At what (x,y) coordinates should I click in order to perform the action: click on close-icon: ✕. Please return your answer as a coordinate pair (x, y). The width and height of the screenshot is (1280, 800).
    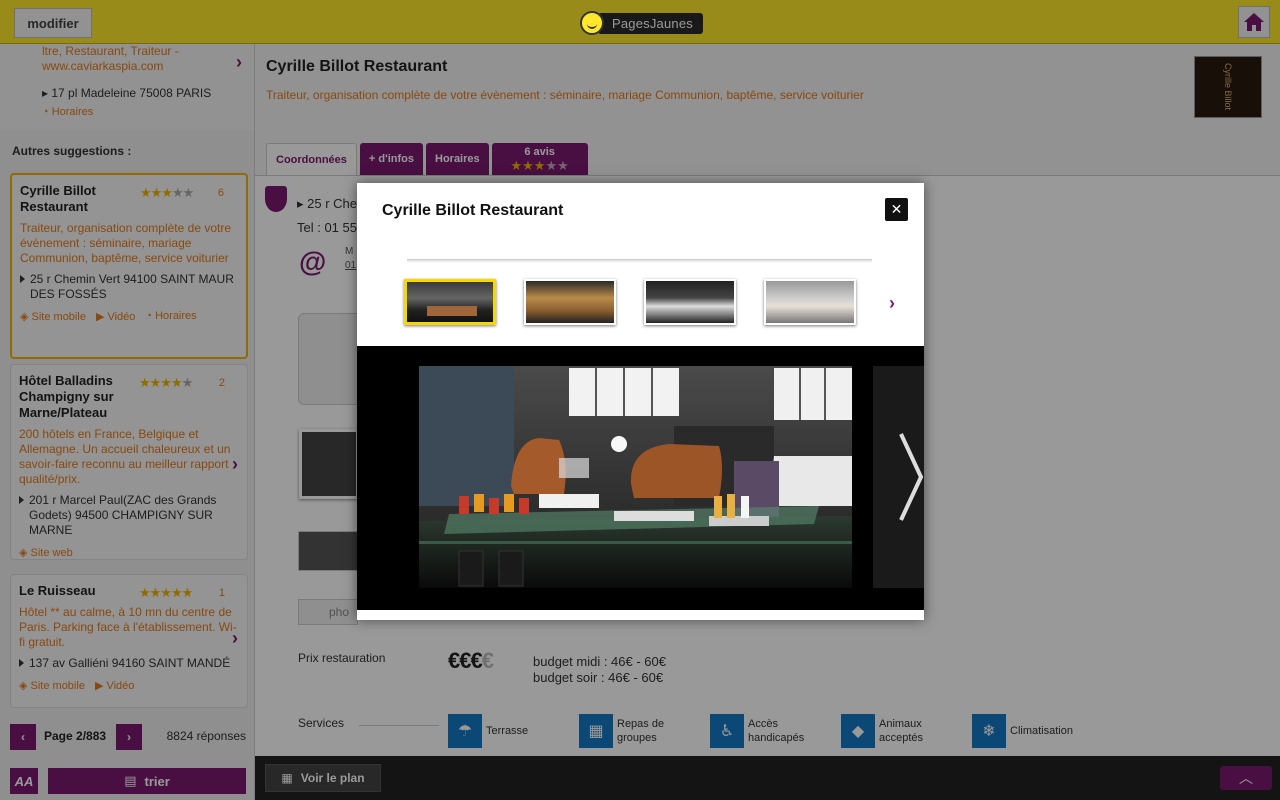
    Looking at the image, I should click on (896, 209).